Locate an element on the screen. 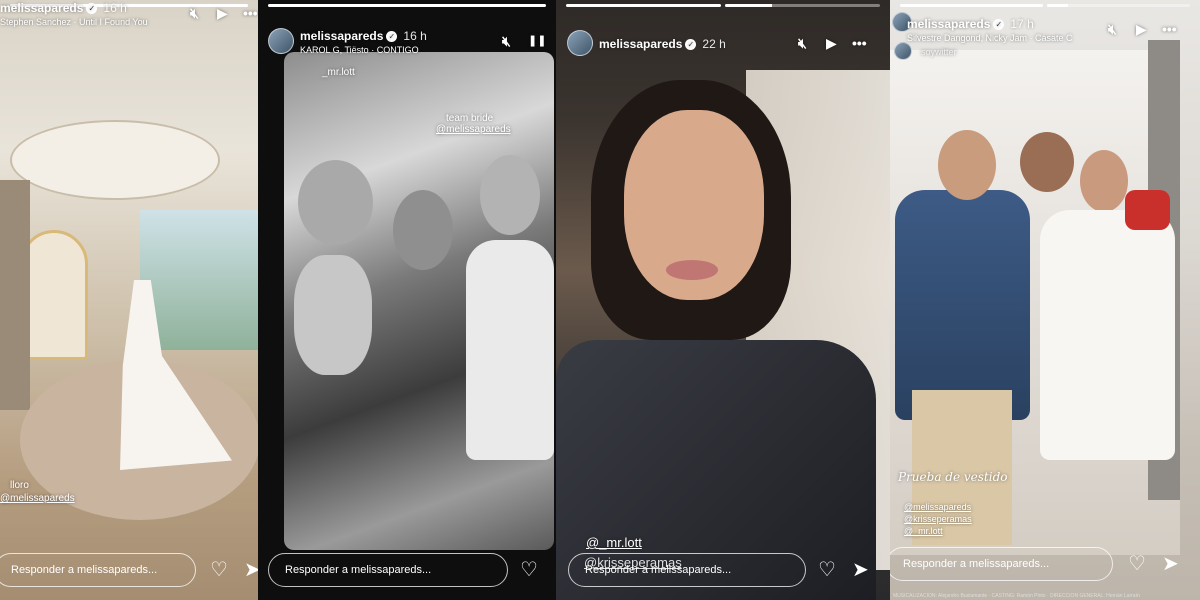 Image resolution: width=1200 pixels, height=600 pixels. caption-text: Prueba de vestido is located at coordinates (953, 477).